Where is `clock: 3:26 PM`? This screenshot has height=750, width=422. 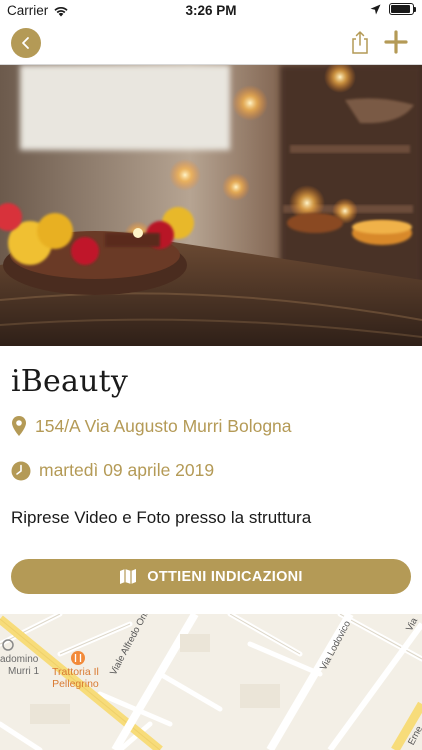
clock: 3:26 PM is located at coordinates (211, 10).